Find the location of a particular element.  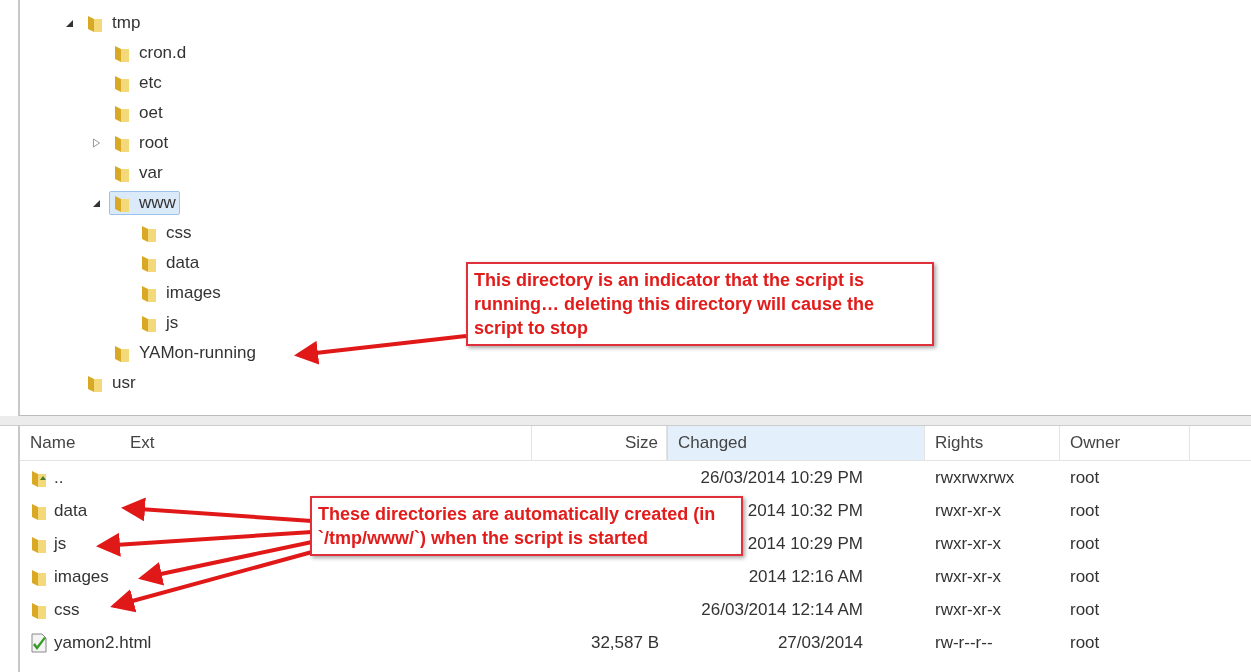

callout-note: This directory is an indicator that the script is running… deleting this directory will cause the script to stop is located at coordinates (700, 304).